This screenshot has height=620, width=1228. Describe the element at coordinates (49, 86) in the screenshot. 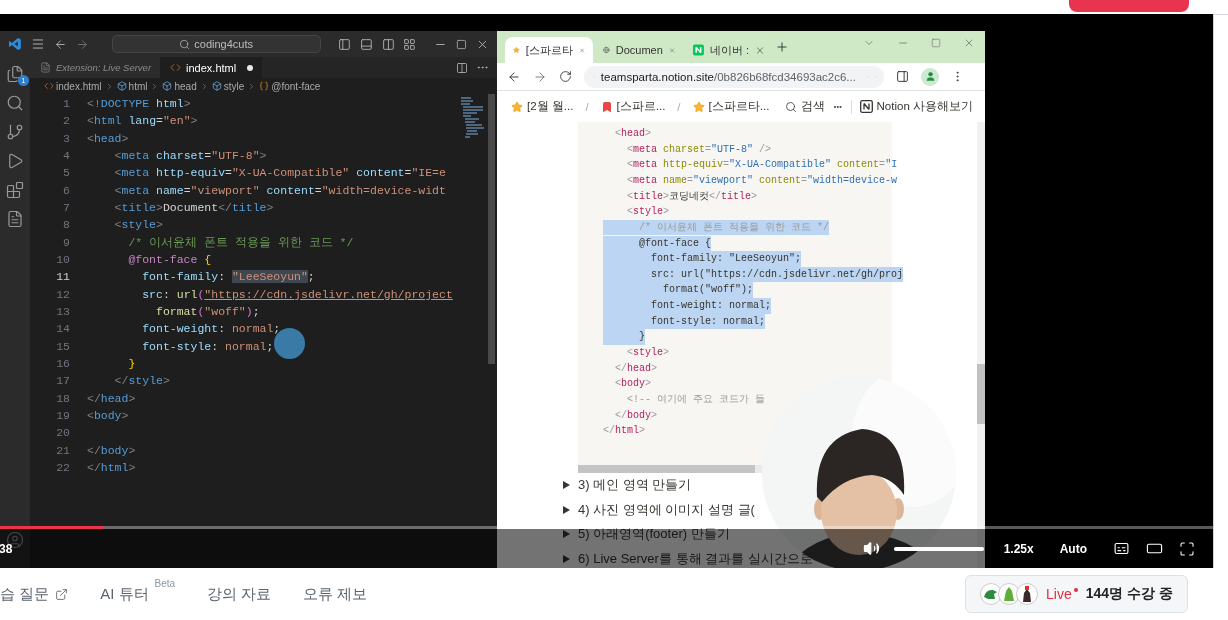

I see `code-icon` at that location.